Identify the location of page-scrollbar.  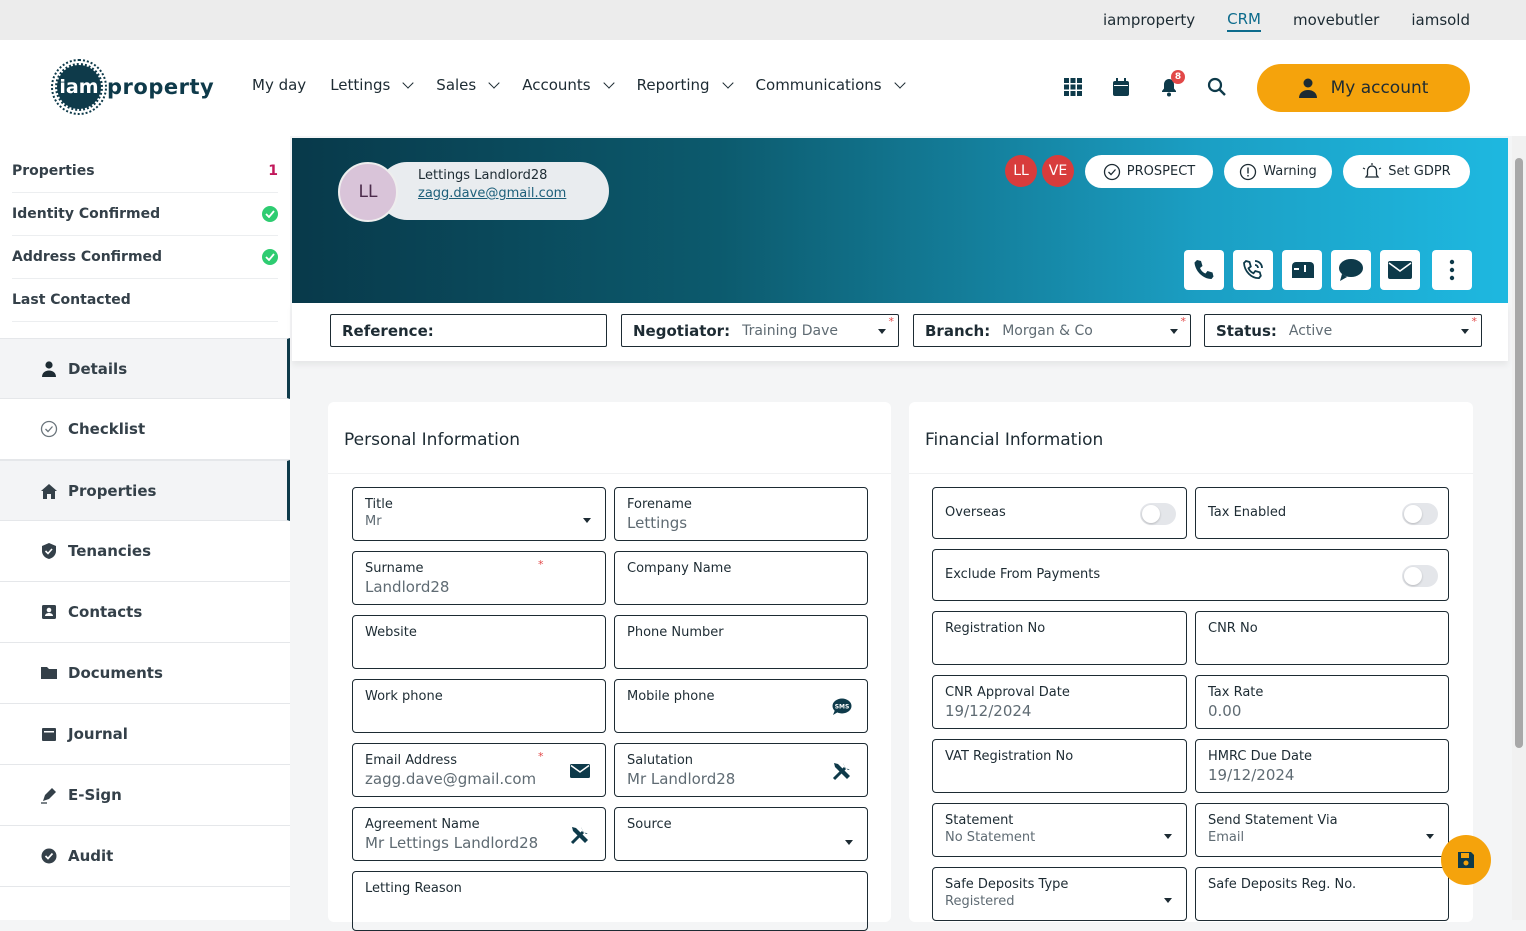
(1519, 528).